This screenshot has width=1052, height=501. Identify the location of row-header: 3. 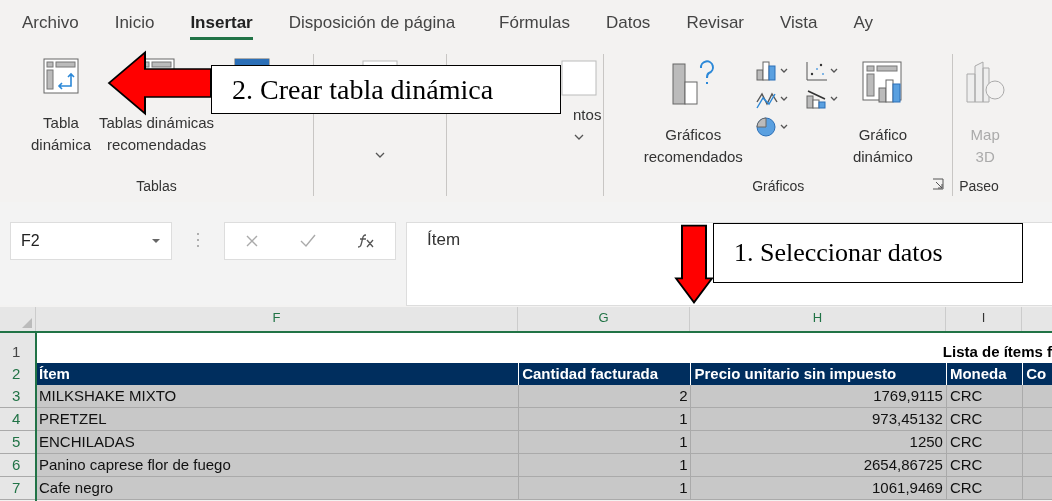
(17, 396).